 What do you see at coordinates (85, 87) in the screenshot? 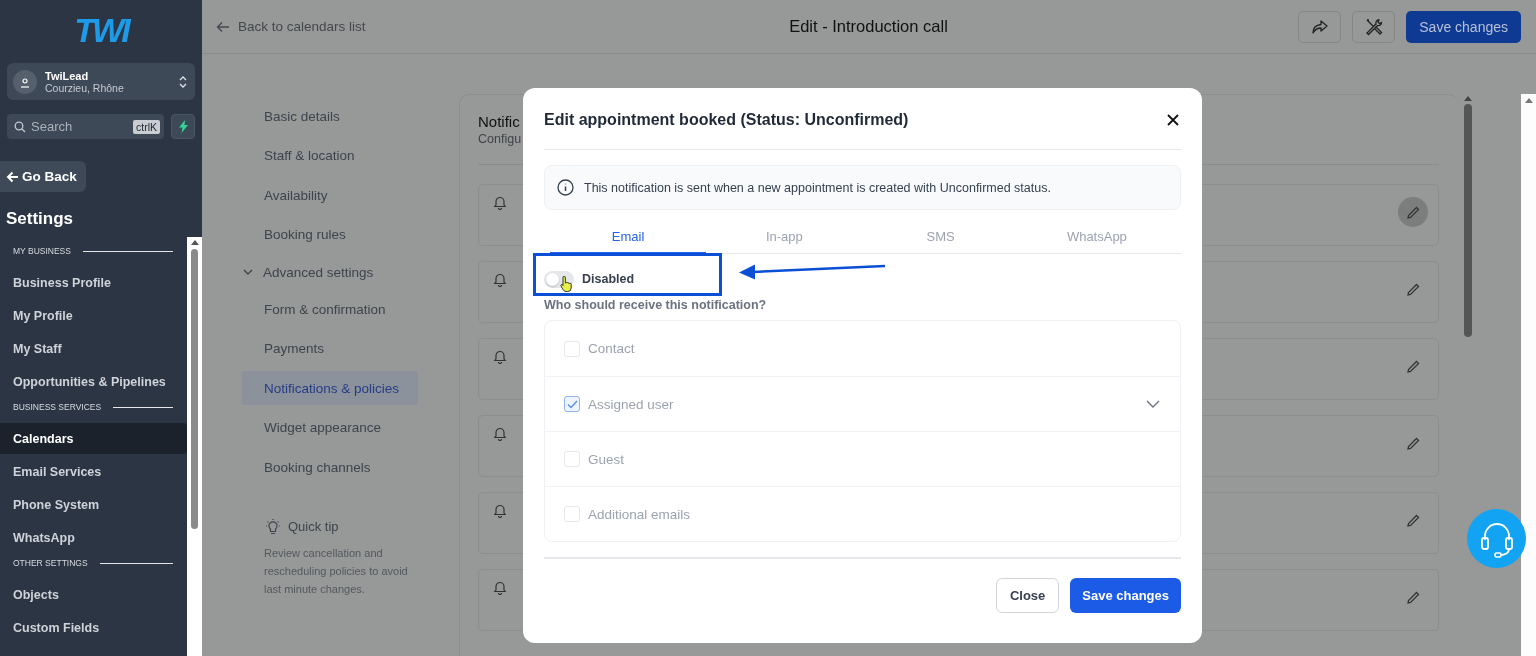
I see `account-location: Courzieu, Rhône` at bounding box center [85, 87].